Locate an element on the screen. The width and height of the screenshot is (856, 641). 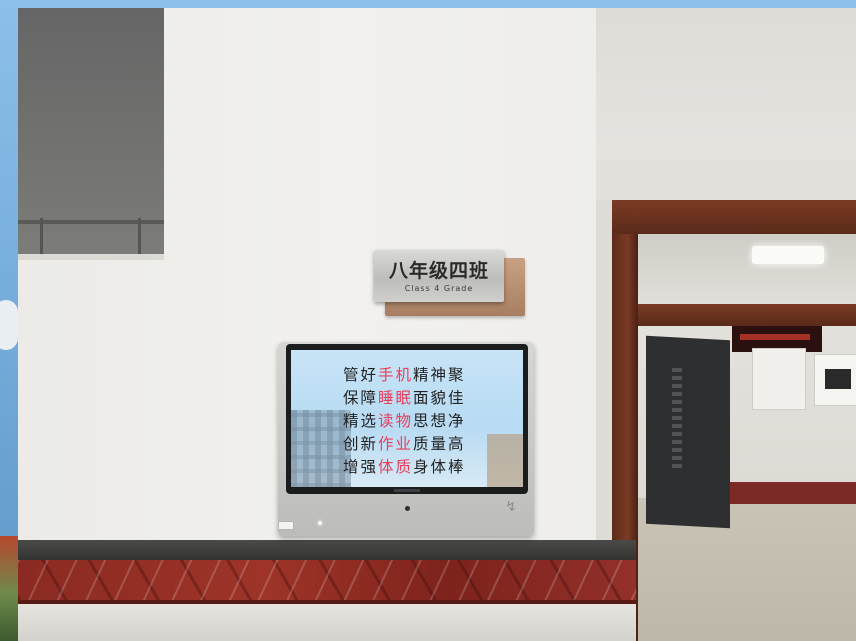
door-transom is located at coordinates (747, 271).